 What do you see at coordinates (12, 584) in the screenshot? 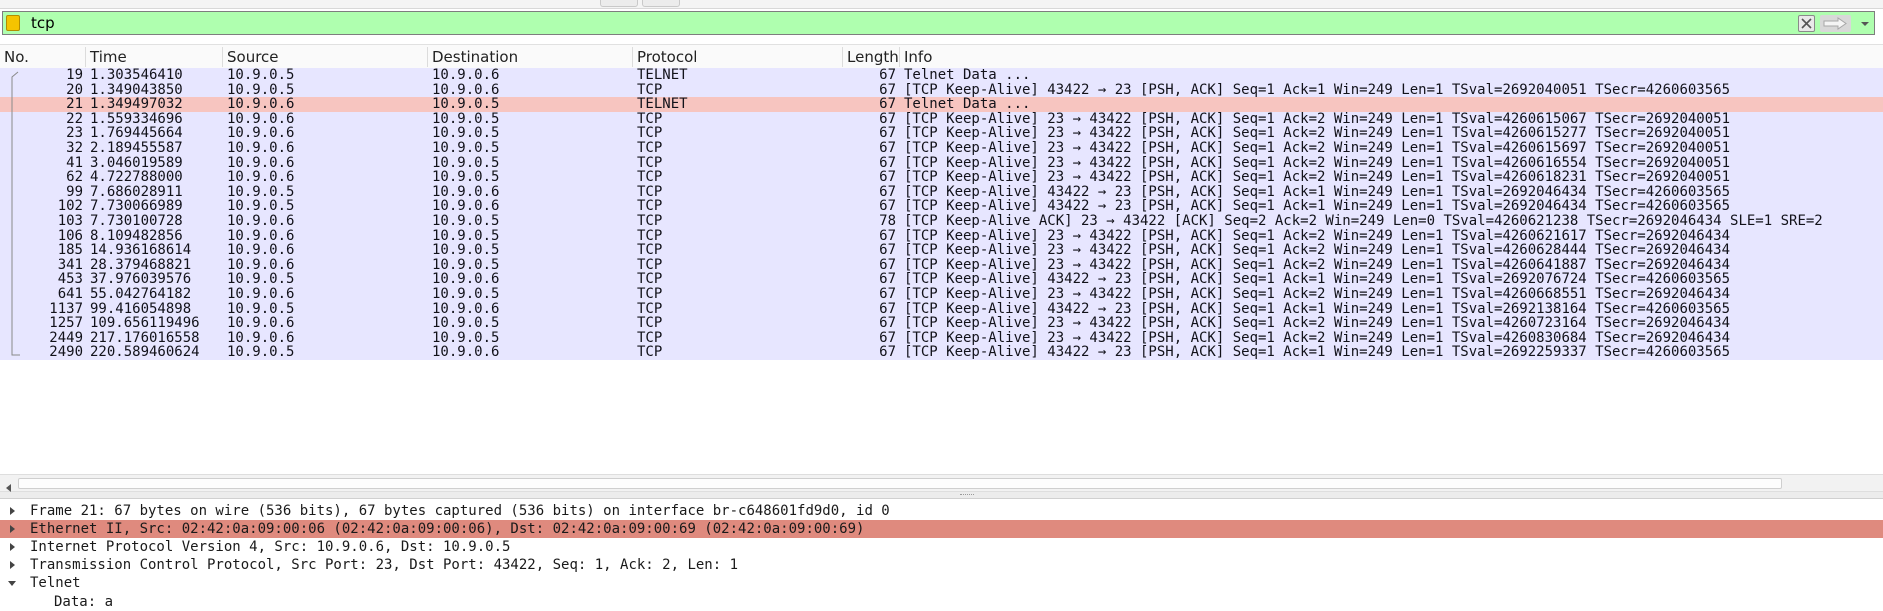
I see `expanded-arrow-icon` at bounding box center [12, 584].